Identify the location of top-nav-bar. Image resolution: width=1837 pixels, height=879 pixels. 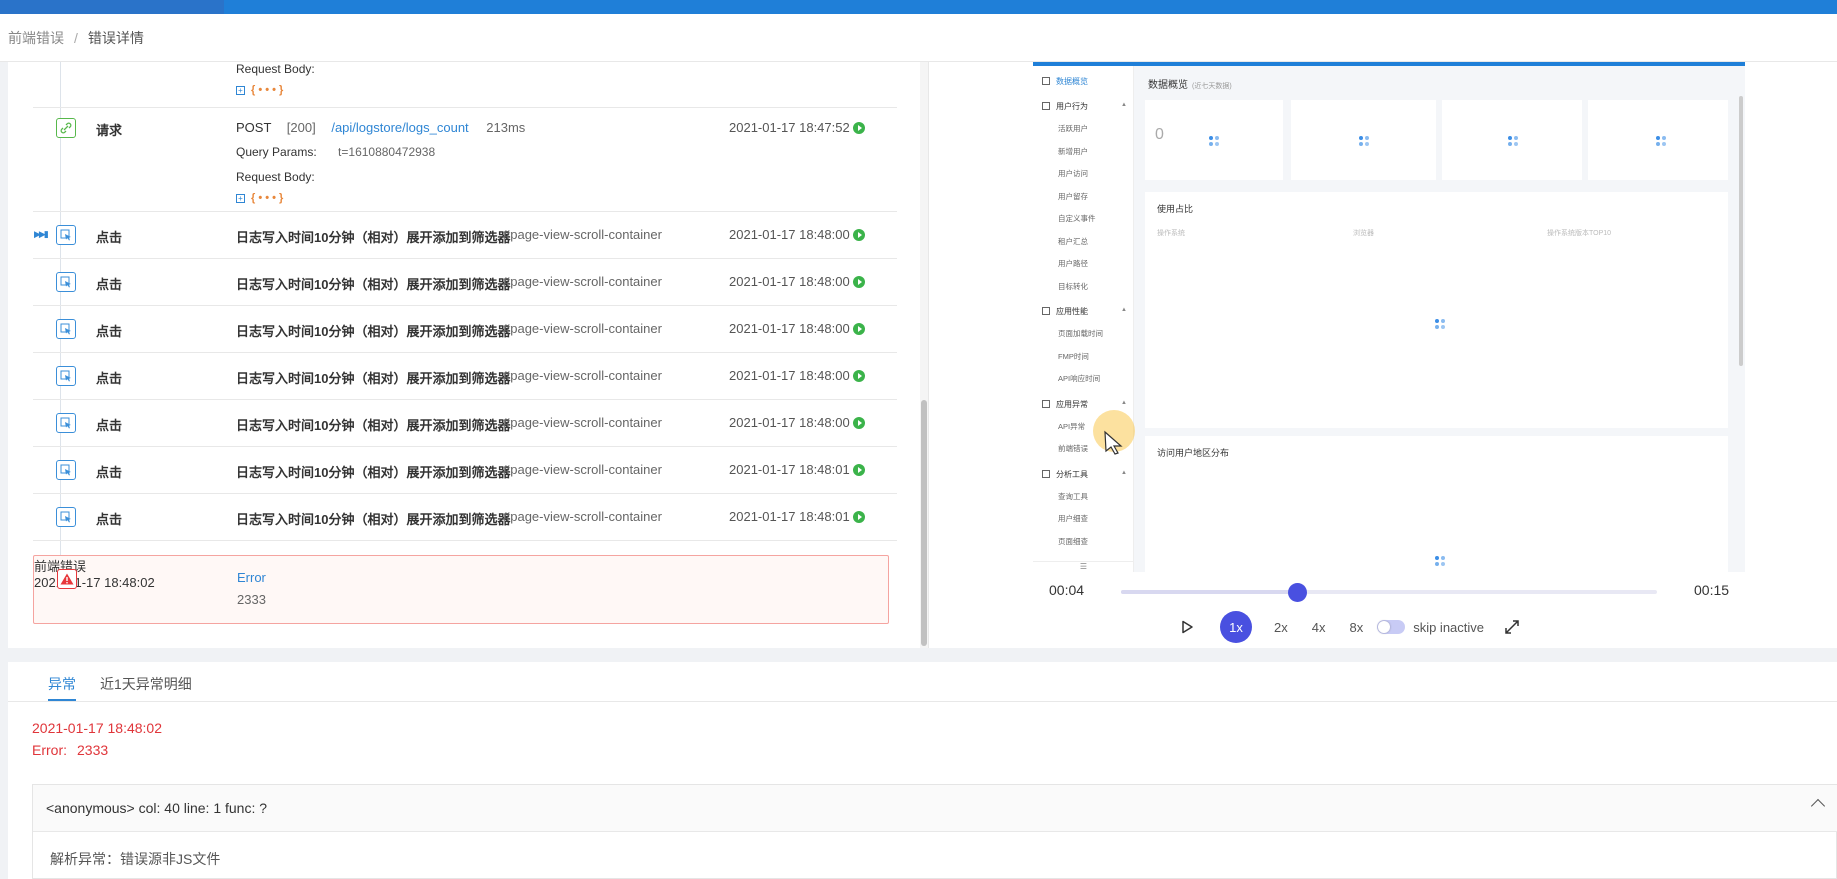
(918, 7).